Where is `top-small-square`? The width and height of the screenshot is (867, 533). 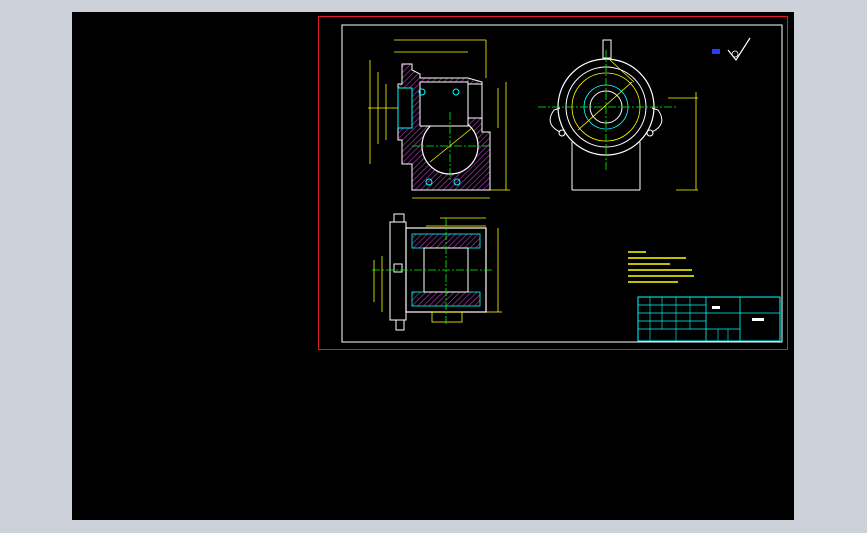
top-small-square is located at coordinates (398, 268).